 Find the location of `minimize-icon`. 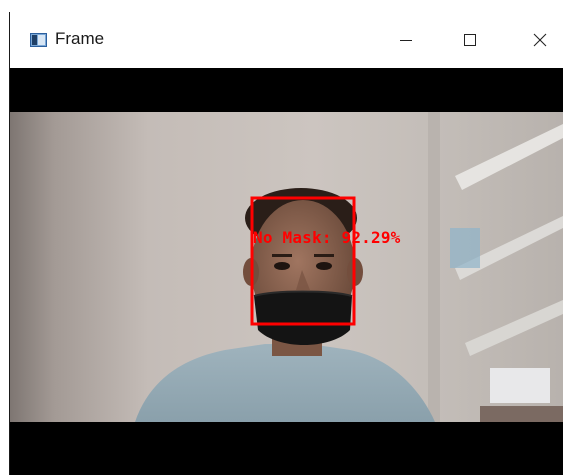

minimize-icon is located at coordinates (406, 40).